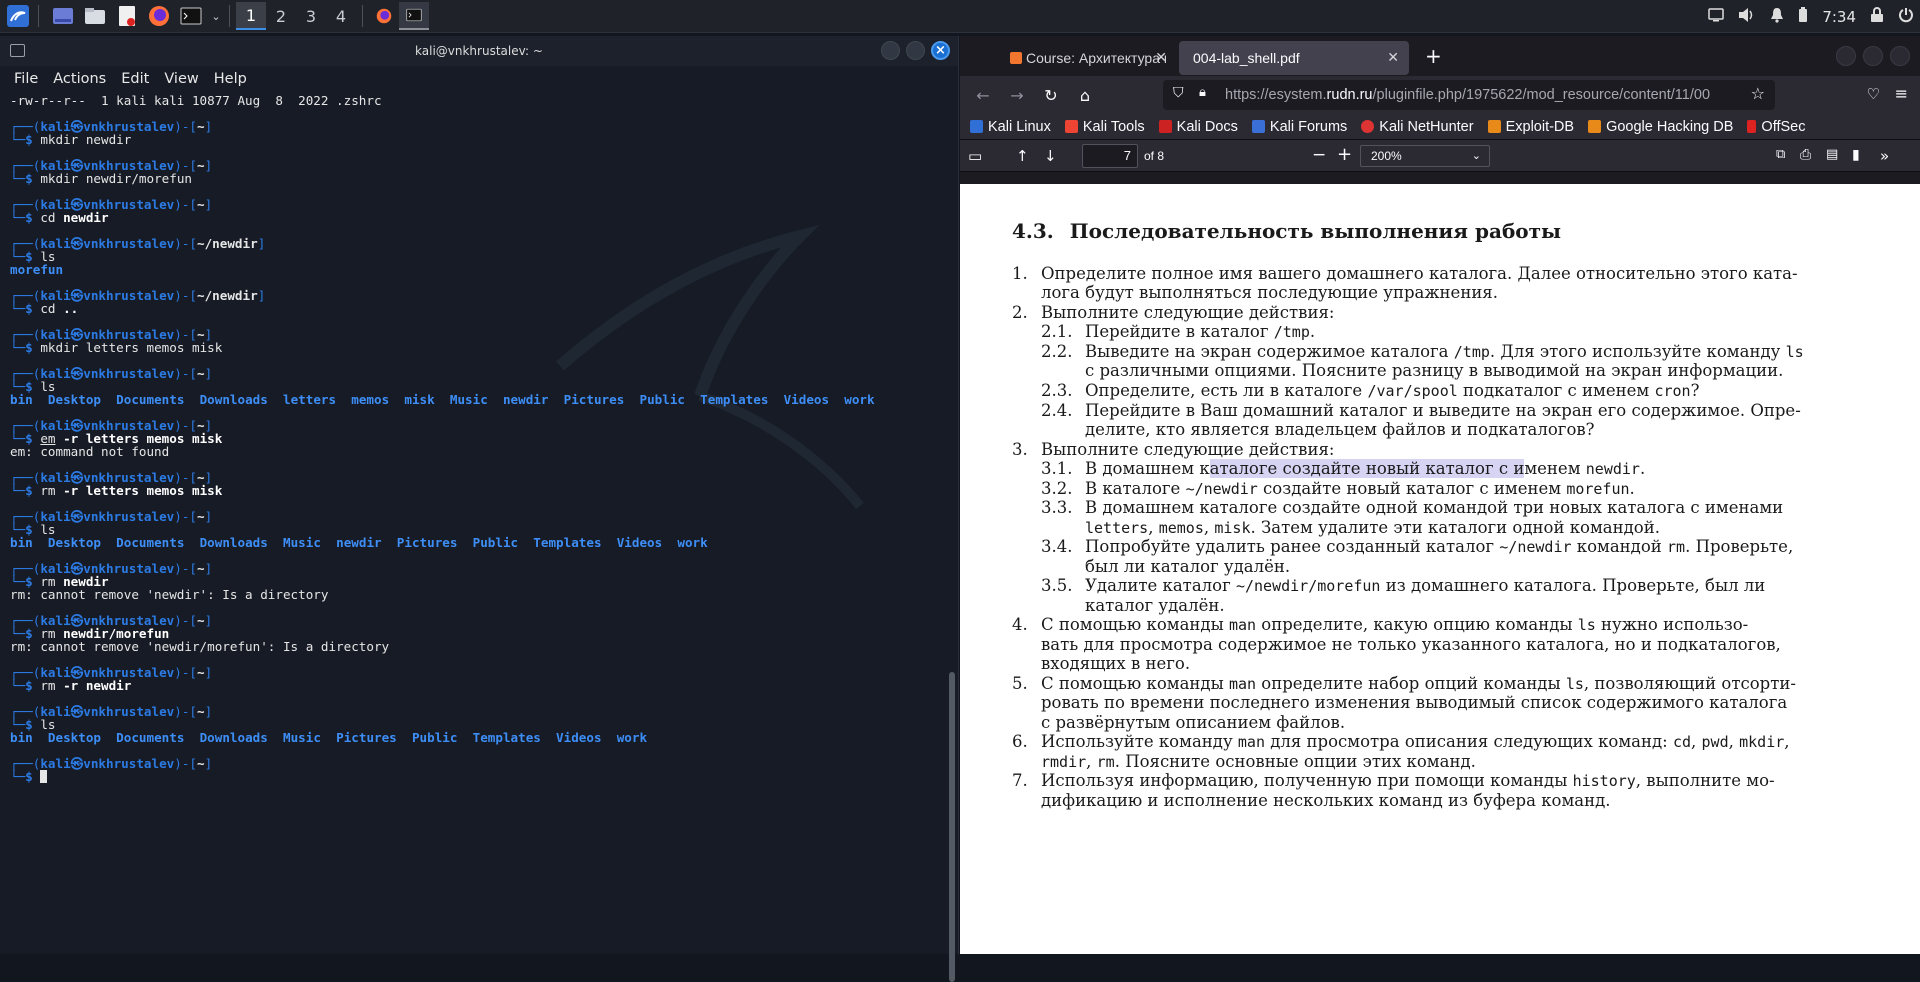 The width and height of the screenshot is (1920, 982). I want to click on bookmark-kali-docs: Kali Docs, so click(1198, 127).